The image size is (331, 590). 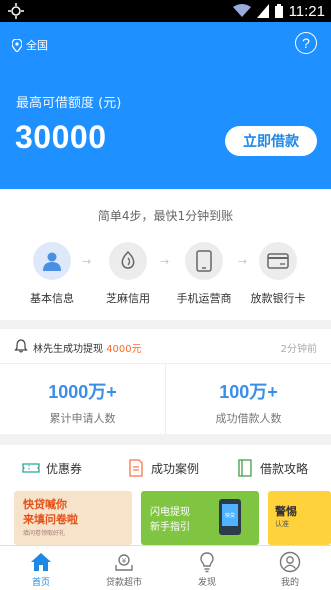 What do you see at coordinates (61, 137) in the screenshot?
I see `limit-amount: 30000` at bounding box center [61, 137].